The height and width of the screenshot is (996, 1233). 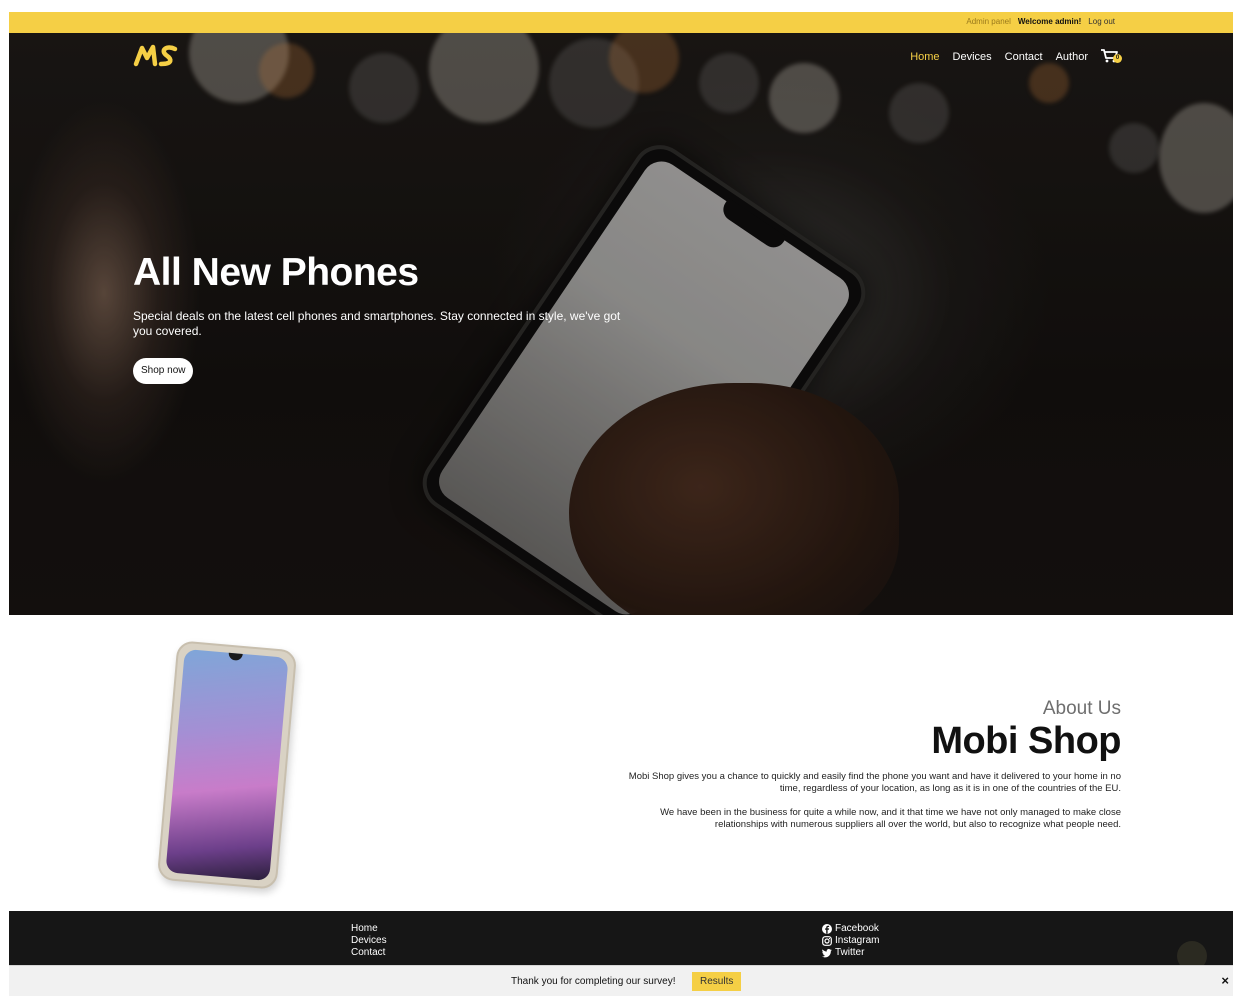 I want to click on facebook-icon, so click(x=827, y=929).